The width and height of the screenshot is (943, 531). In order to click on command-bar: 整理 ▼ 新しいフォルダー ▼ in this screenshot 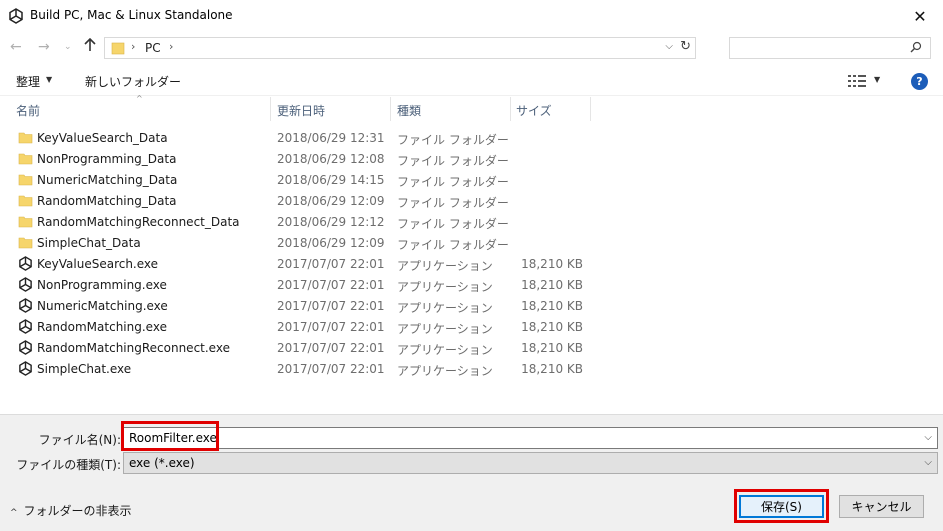, I will do `click(471, 81)`.